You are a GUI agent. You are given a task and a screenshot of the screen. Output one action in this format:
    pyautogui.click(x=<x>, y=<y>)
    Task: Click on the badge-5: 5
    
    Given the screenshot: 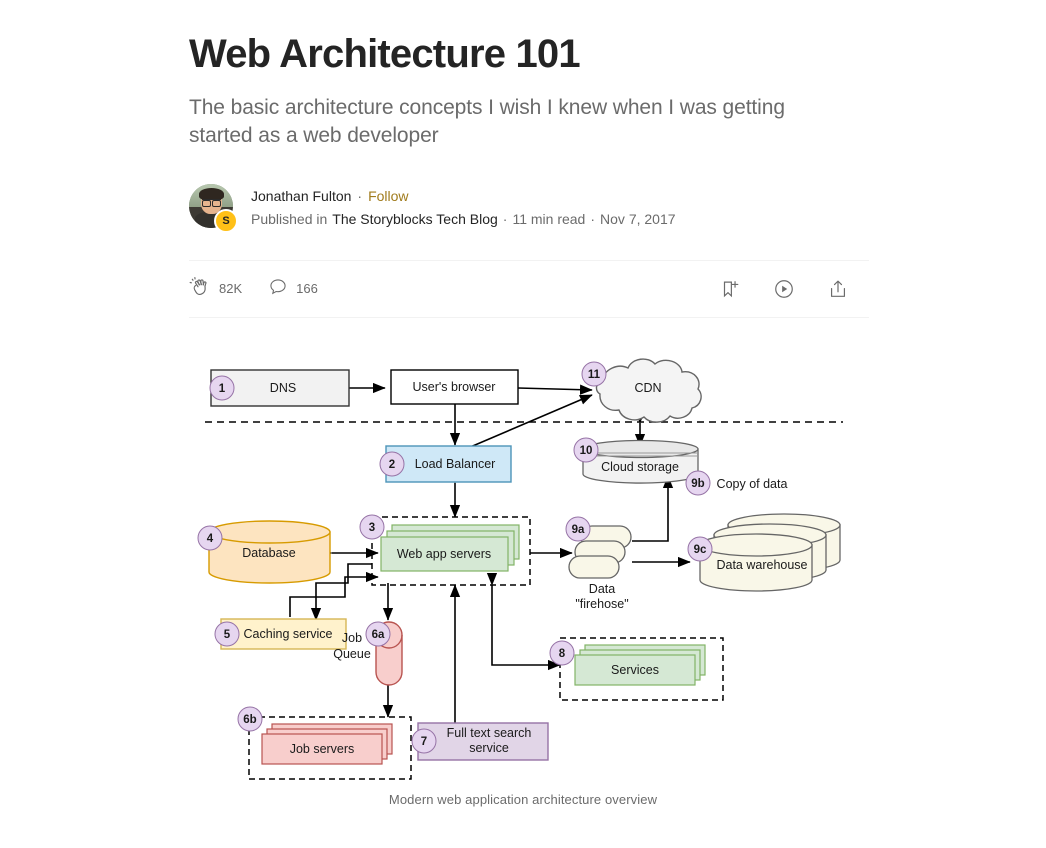 What is the action you would take?
    pyautogui.click(x=227, y=634)
    